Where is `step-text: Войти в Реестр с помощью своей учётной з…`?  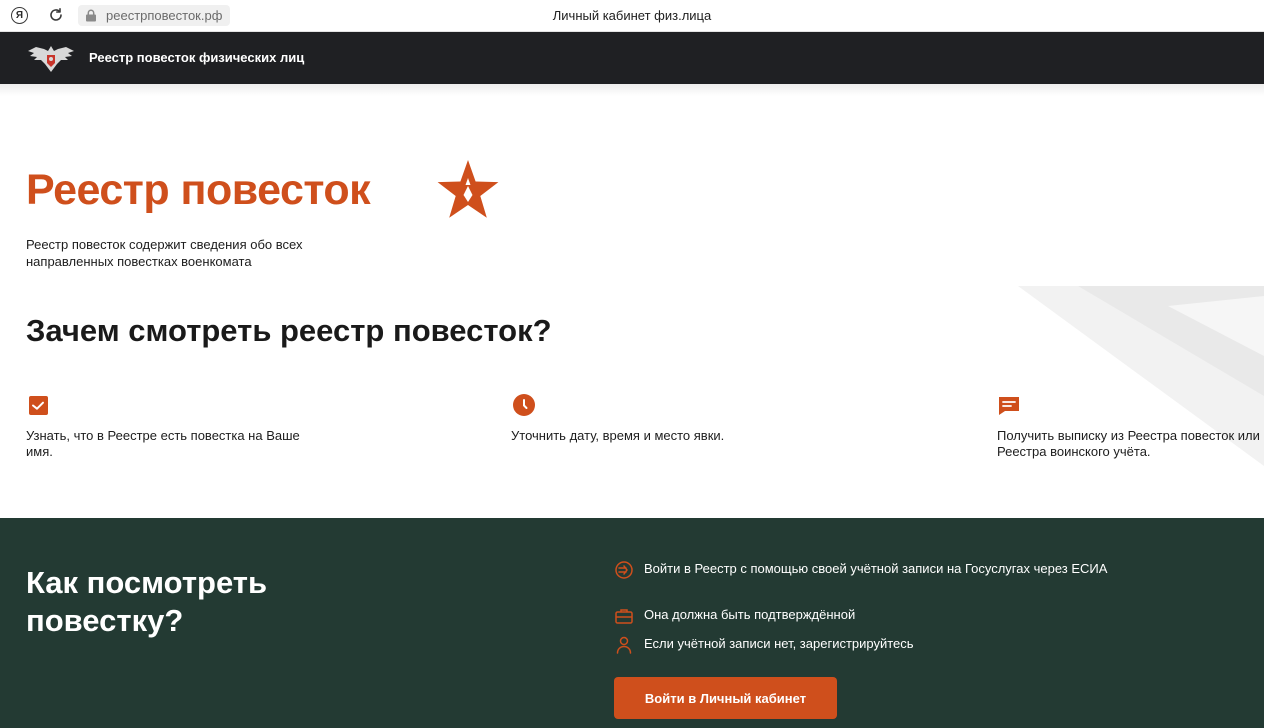
step-text: Войти в Реестр с помощью своей учётной з… is located at coordinates (876, 568).